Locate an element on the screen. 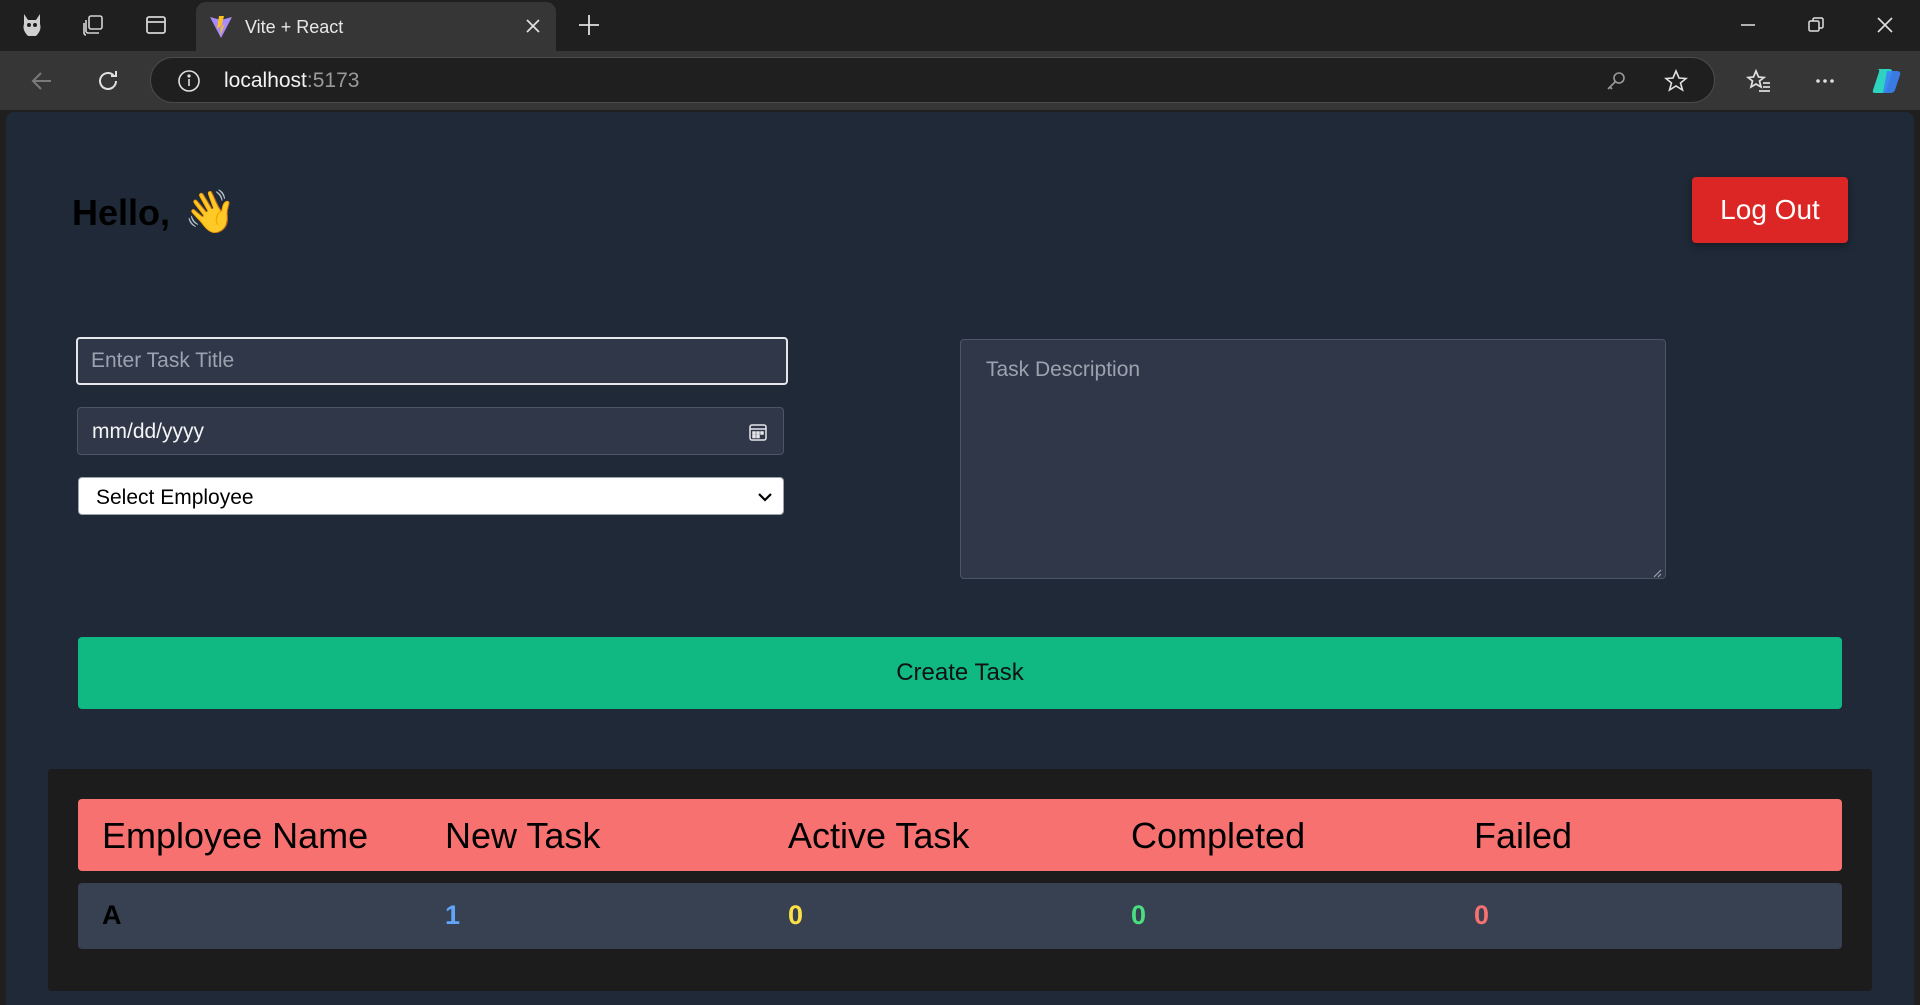 The height and width of the screenshot is (1005, 1920). table-row: A 1 0 0 0 is located at coordinates (960, 916).